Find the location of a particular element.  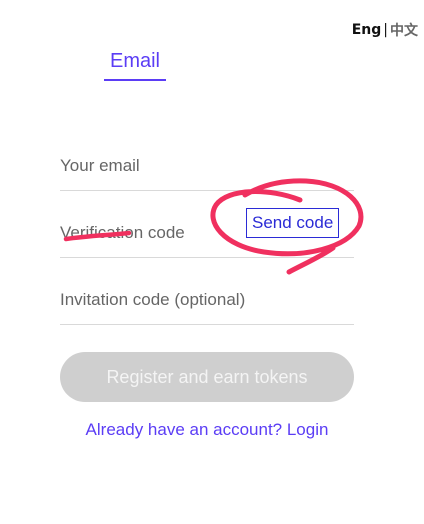

email-input is located at coordinates (205, 166).